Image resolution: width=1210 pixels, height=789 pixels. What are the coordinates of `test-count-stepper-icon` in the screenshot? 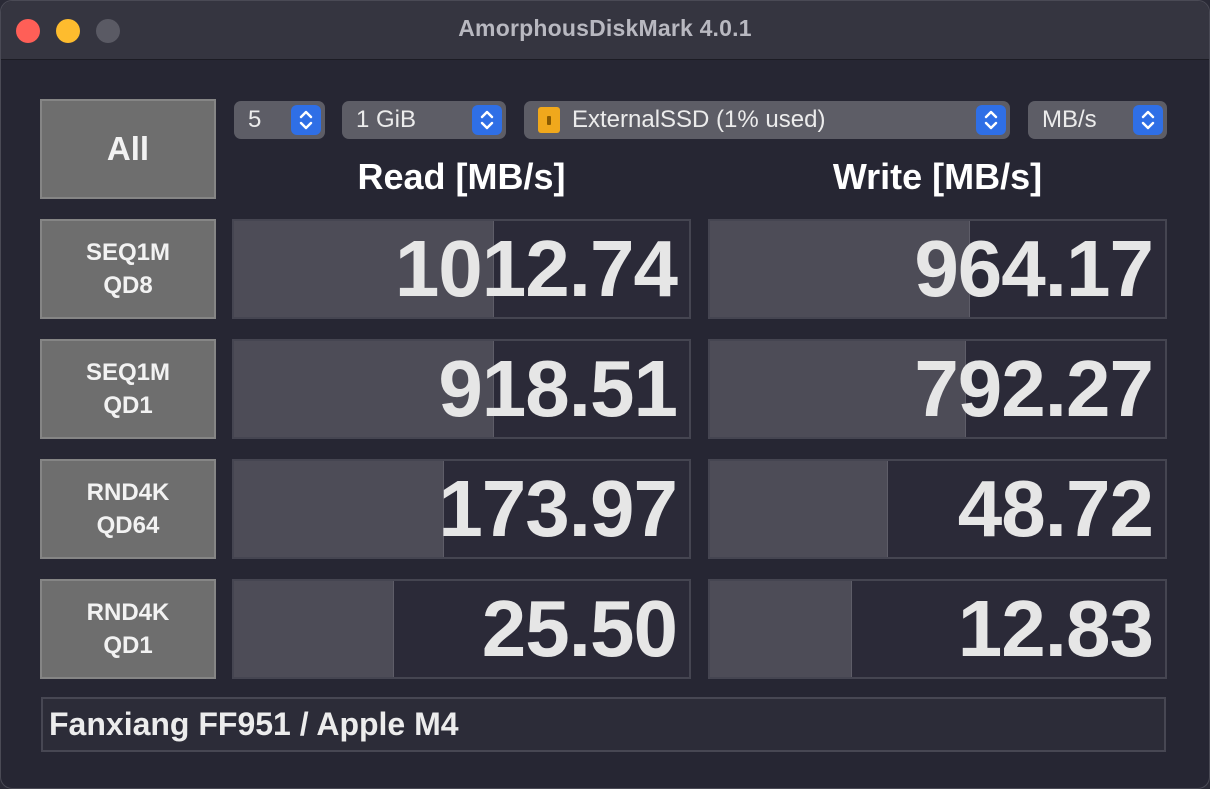 It's located at (306, 120).